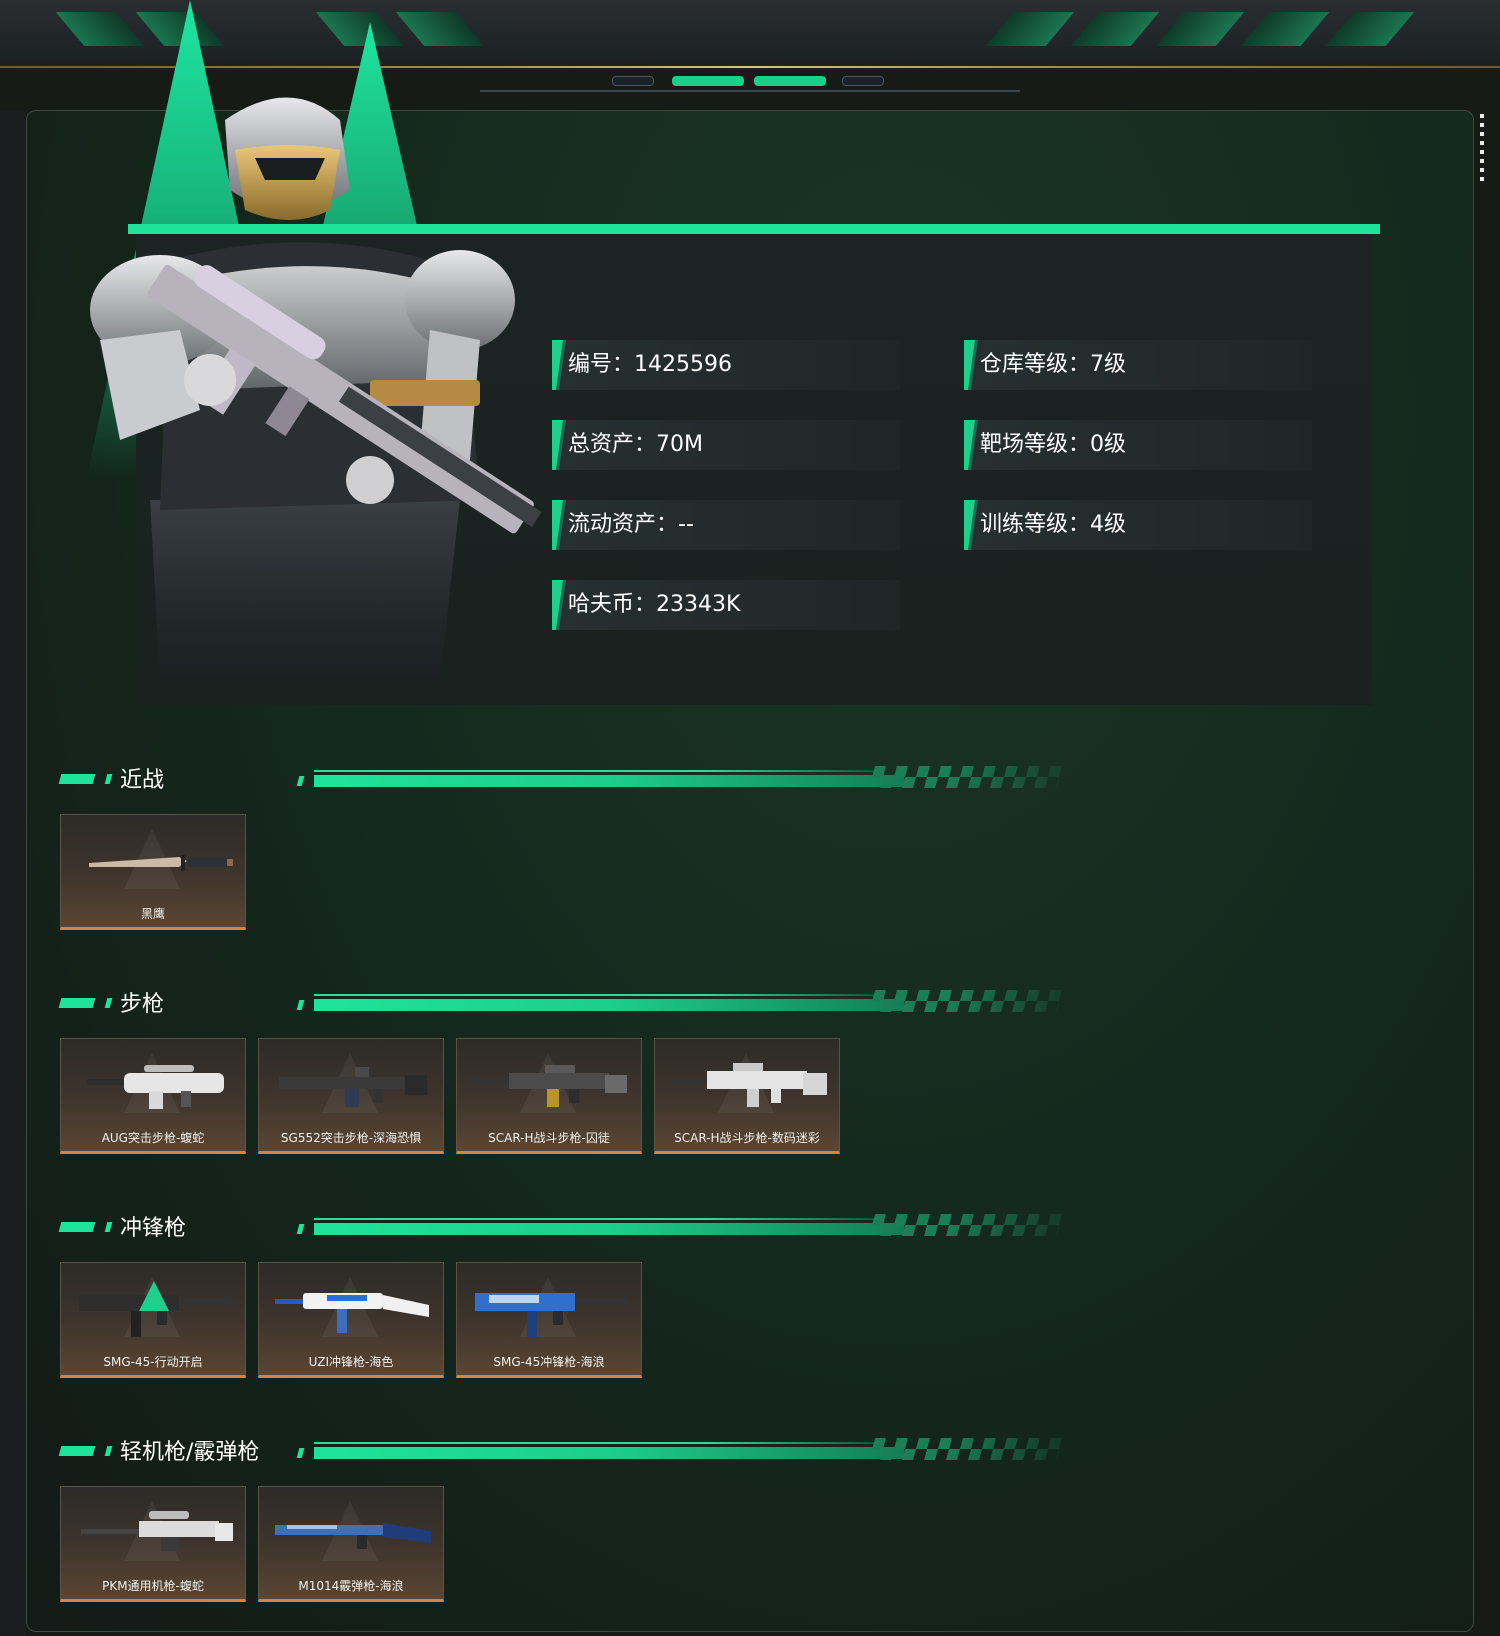 This screenshot has width=1500, height=1636. I want to click on stat-haf-coin: 哈夫币：23343K, so click(726, 605).